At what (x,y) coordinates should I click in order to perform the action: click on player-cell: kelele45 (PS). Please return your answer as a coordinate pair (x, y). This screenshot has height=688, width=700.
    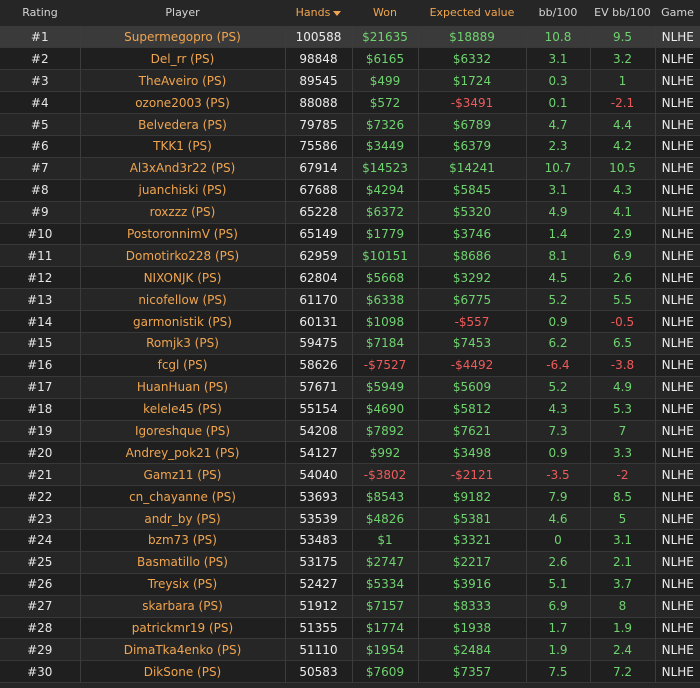
    Looking at the image, I should click on (182, 409).